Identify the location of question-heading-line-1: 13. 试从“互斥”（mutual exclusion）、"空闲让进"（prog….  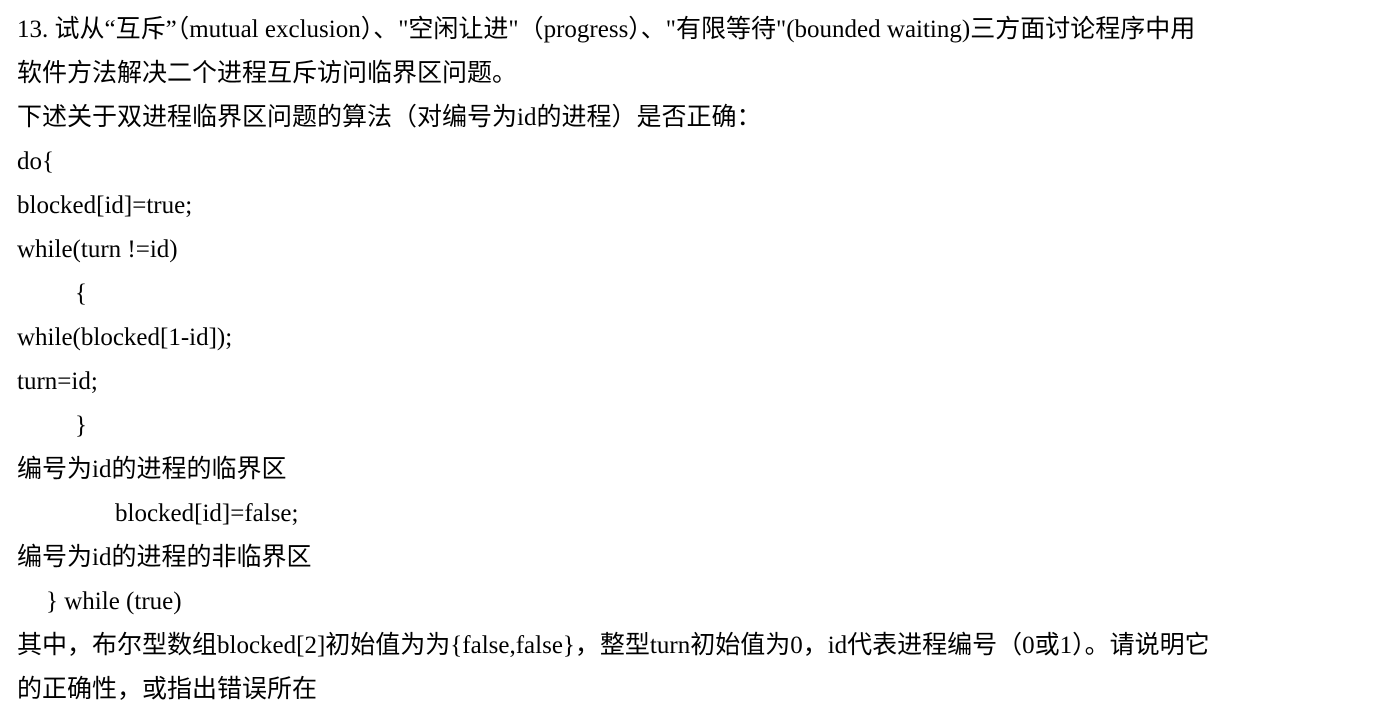
(606, 29).